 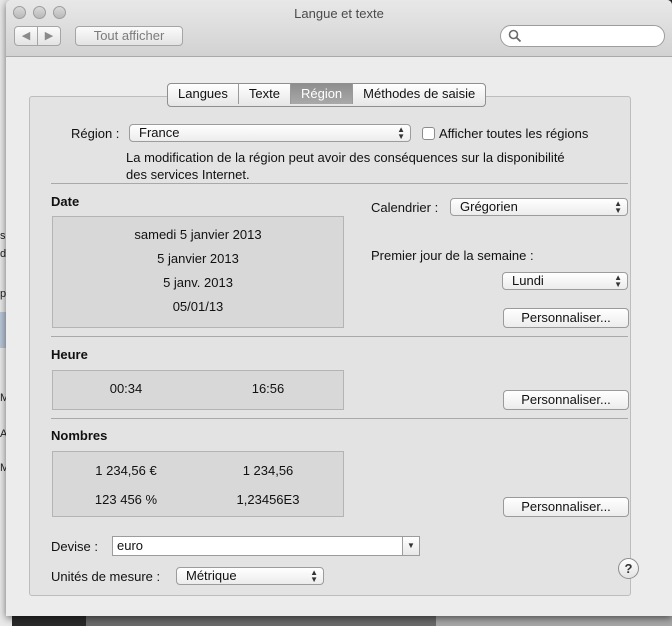 What do you see at coordinates (203, 94) in the screenshot?
I see `tab-langues: Langues` at bounding box center [203, 94].